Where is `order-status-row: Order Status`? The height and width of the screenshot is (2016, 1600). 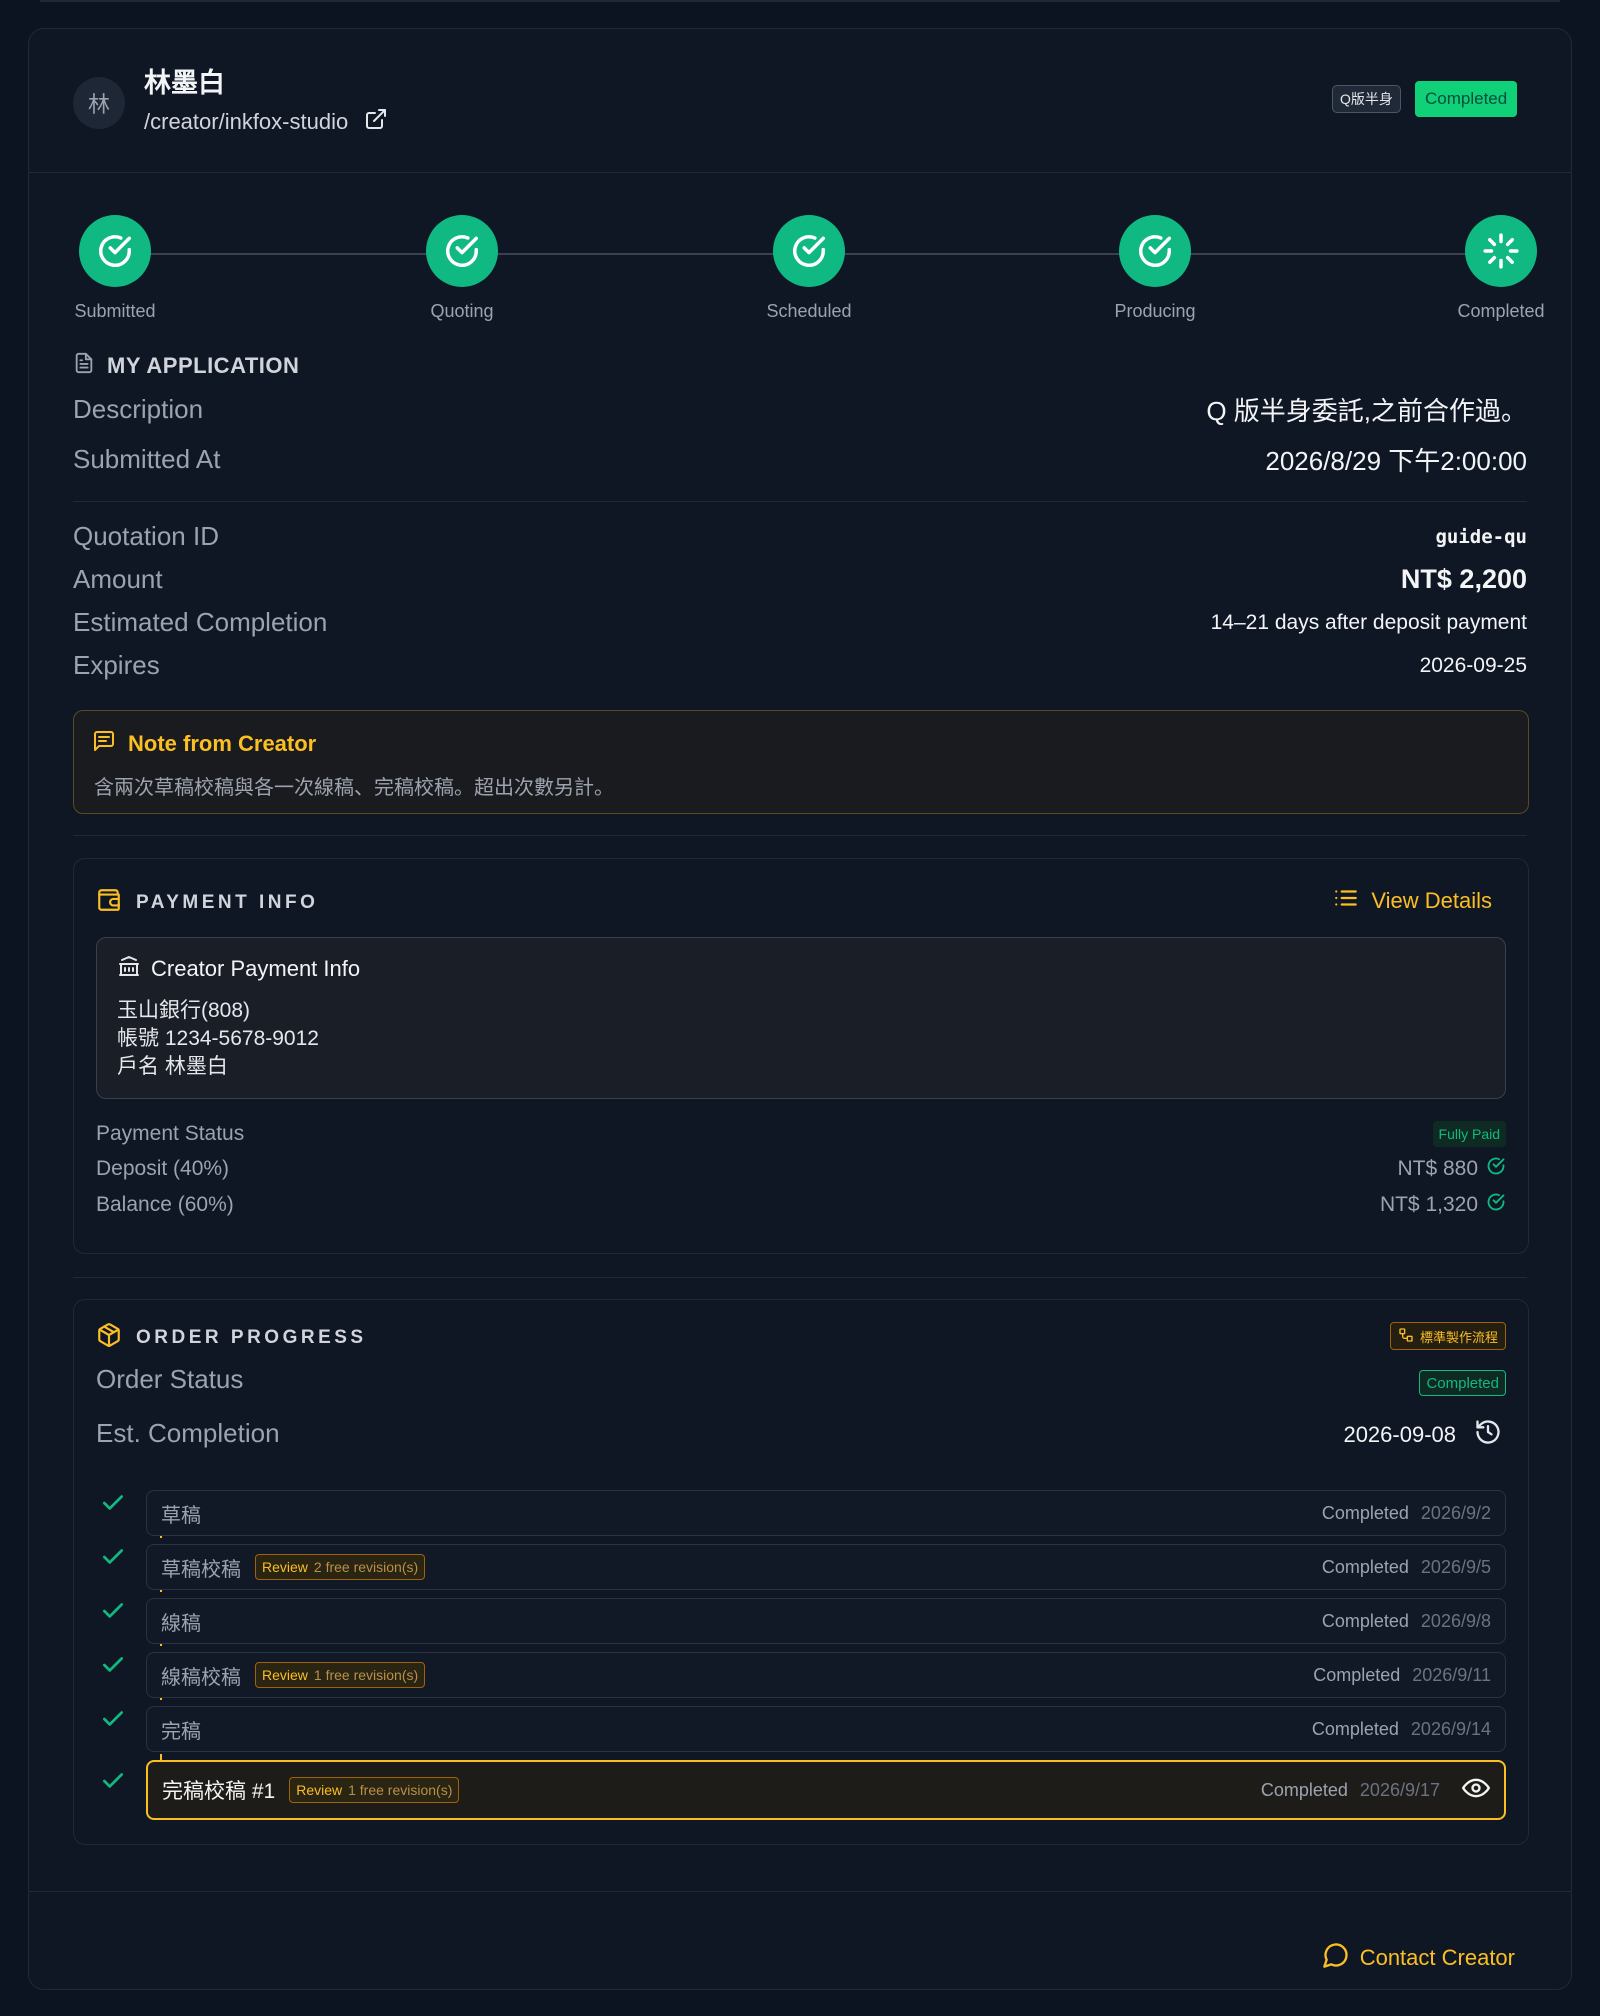 order-status-row: Order Status is located at coordinates (169, 1379).